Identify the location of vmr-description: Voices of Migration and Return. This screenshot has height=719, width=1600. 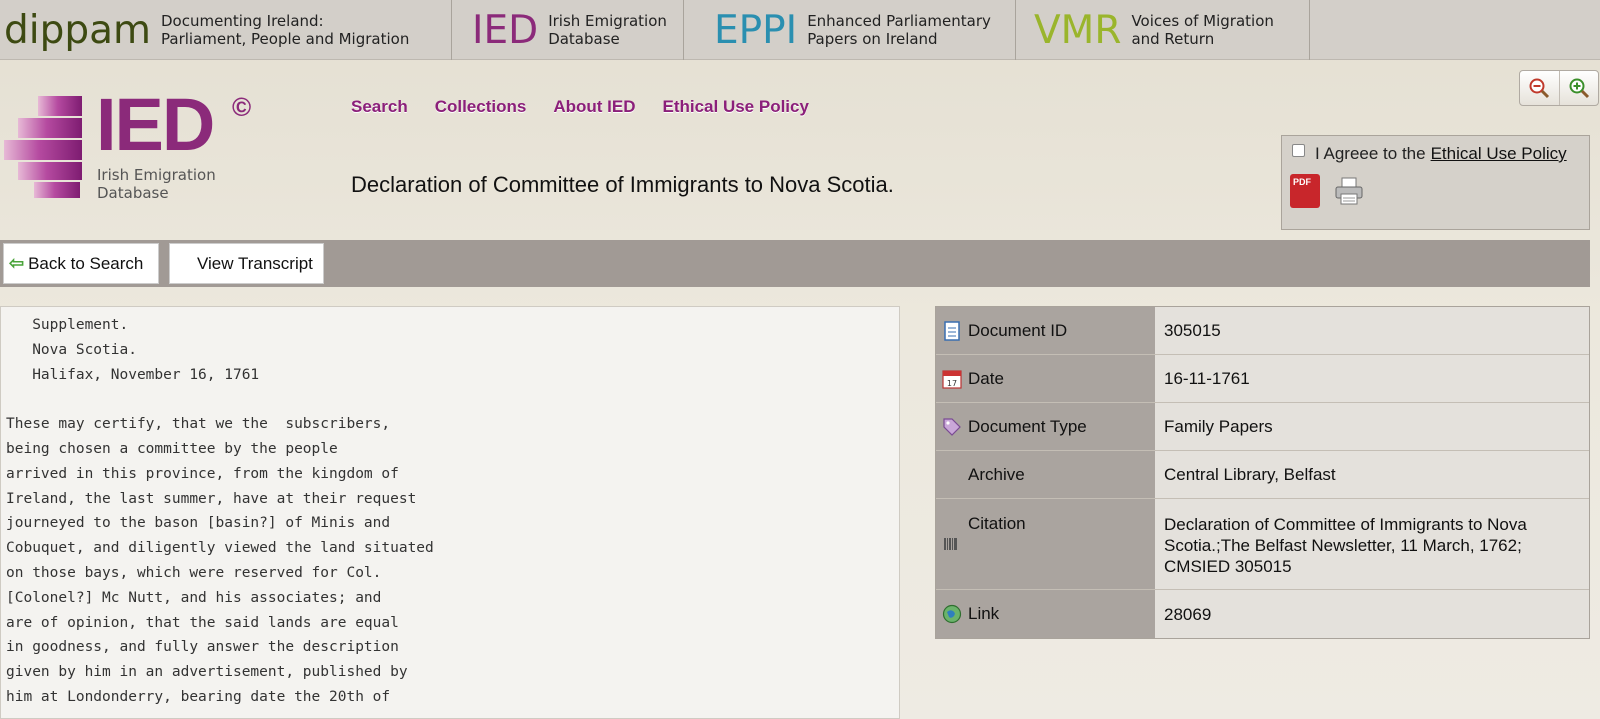
(1202, 30).